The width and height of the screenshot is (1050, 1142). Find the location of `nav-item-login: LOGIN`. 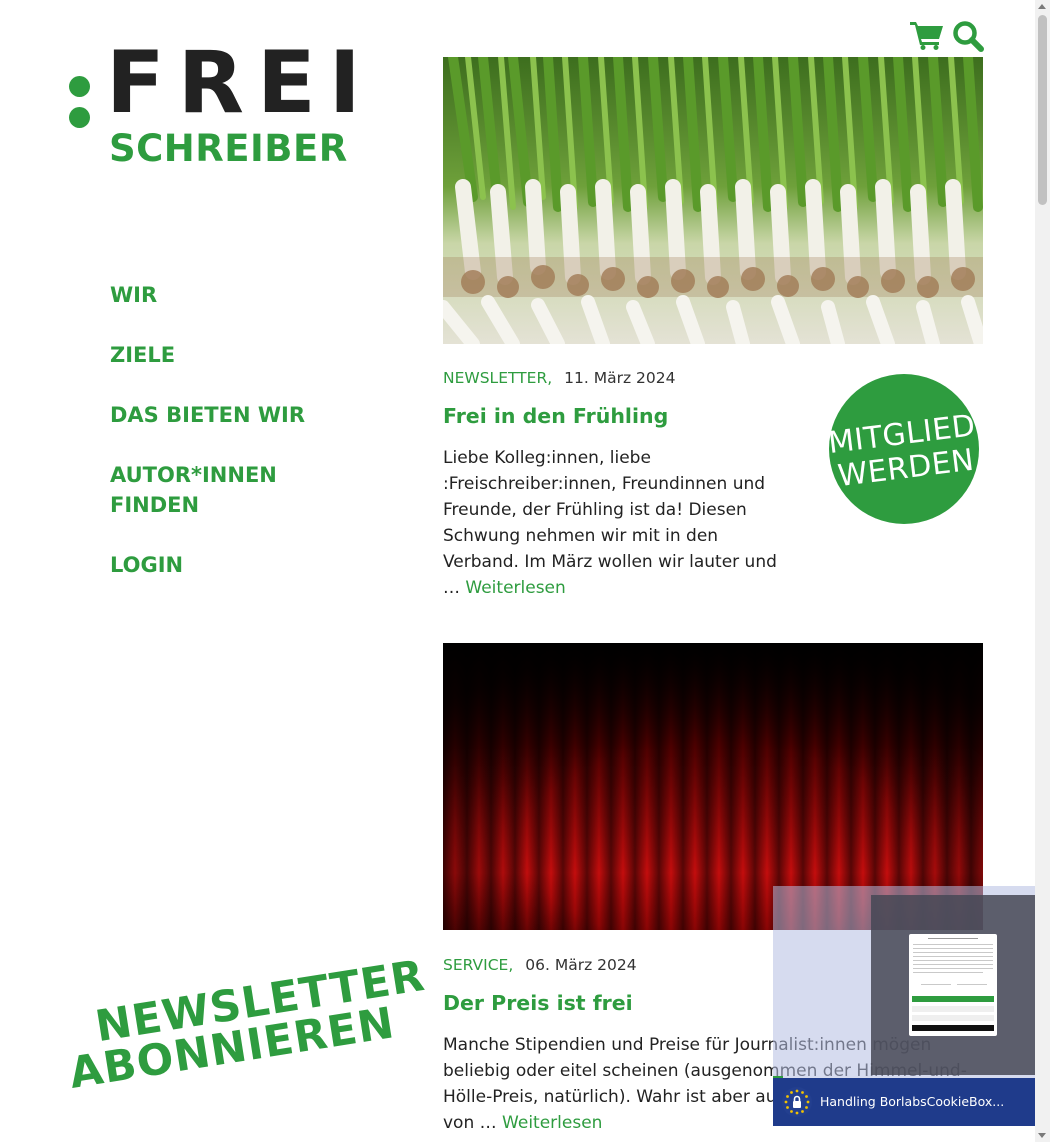

nav-item-login: LOGIN is located at coordinates (240, 565).